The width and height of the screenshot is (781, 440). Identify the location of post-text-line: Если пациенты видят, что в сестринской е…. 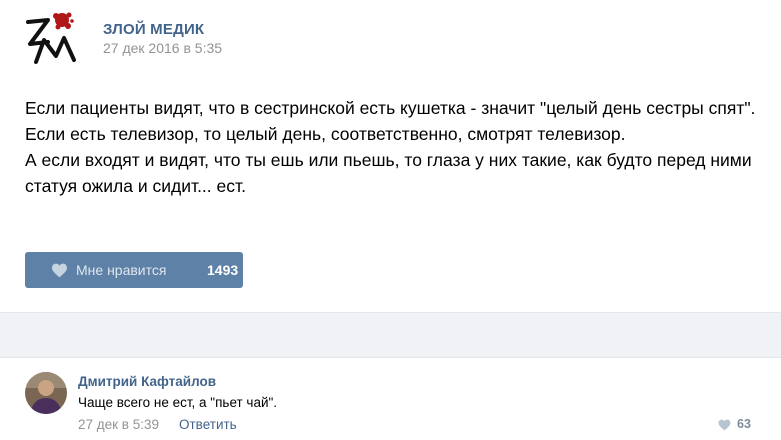
(390, 108).